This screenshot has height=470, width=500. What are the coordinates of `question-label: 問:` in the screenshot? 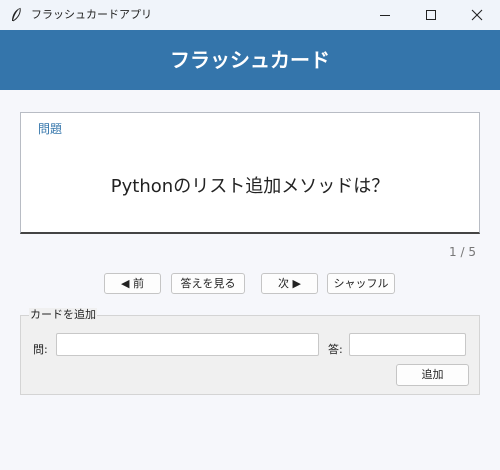 It's located at (40, 349).